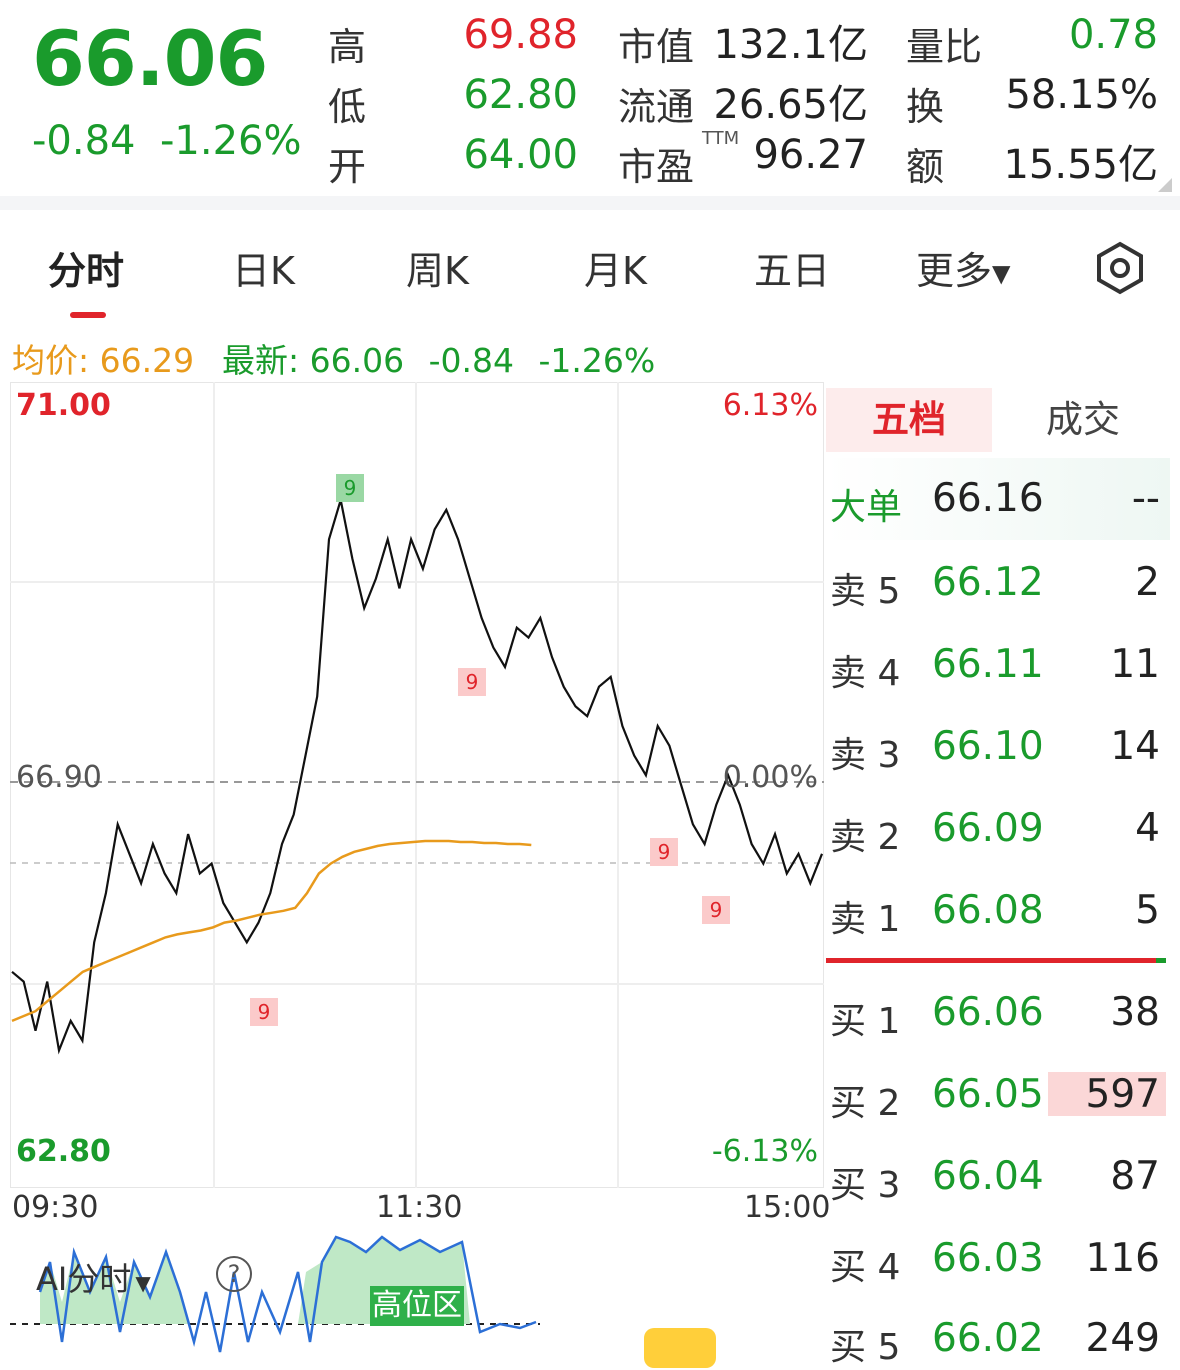  Describe the element at coordinates (996, 960) in the screenshot. I see `bid-ask-divider` at that location.